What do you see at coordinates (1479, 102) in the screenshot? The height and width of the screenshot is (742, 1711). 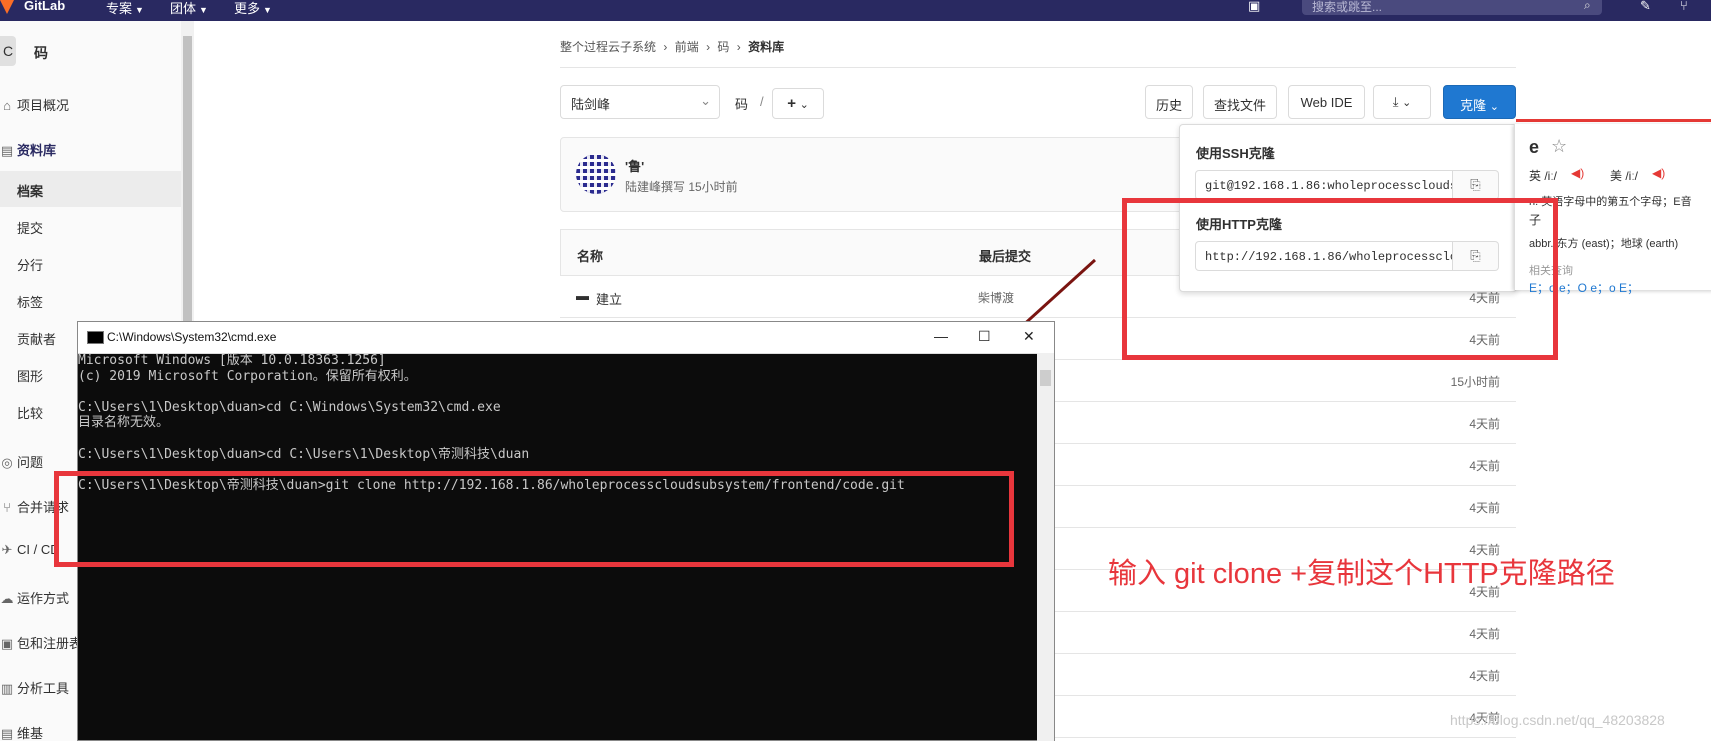 I see `clone-button: 克隆 ⌄` at bounding box center [1479, 102].